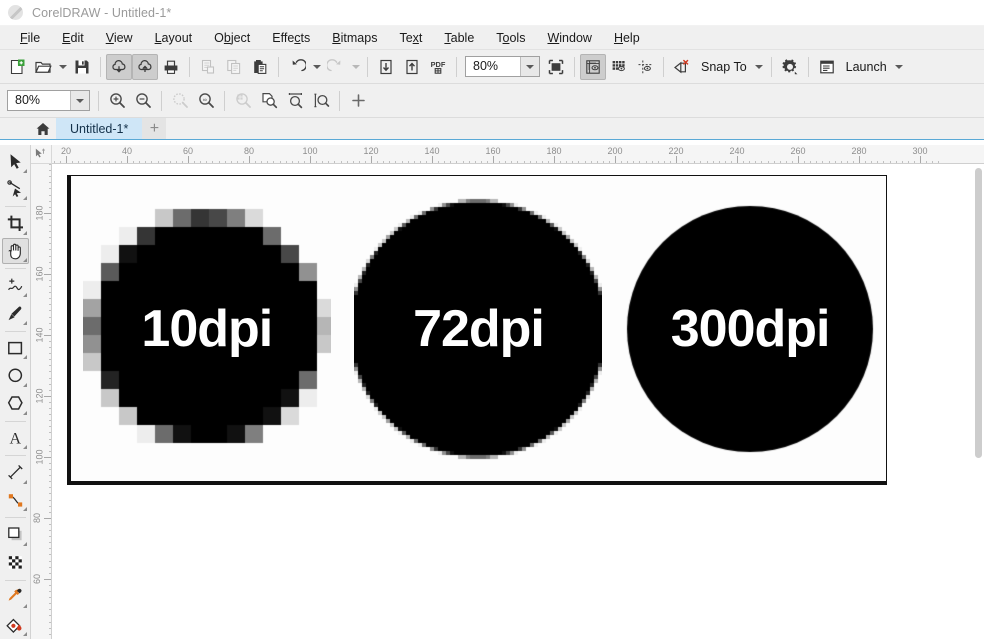  I want to click on snap-off-icon, so click(682, 67).